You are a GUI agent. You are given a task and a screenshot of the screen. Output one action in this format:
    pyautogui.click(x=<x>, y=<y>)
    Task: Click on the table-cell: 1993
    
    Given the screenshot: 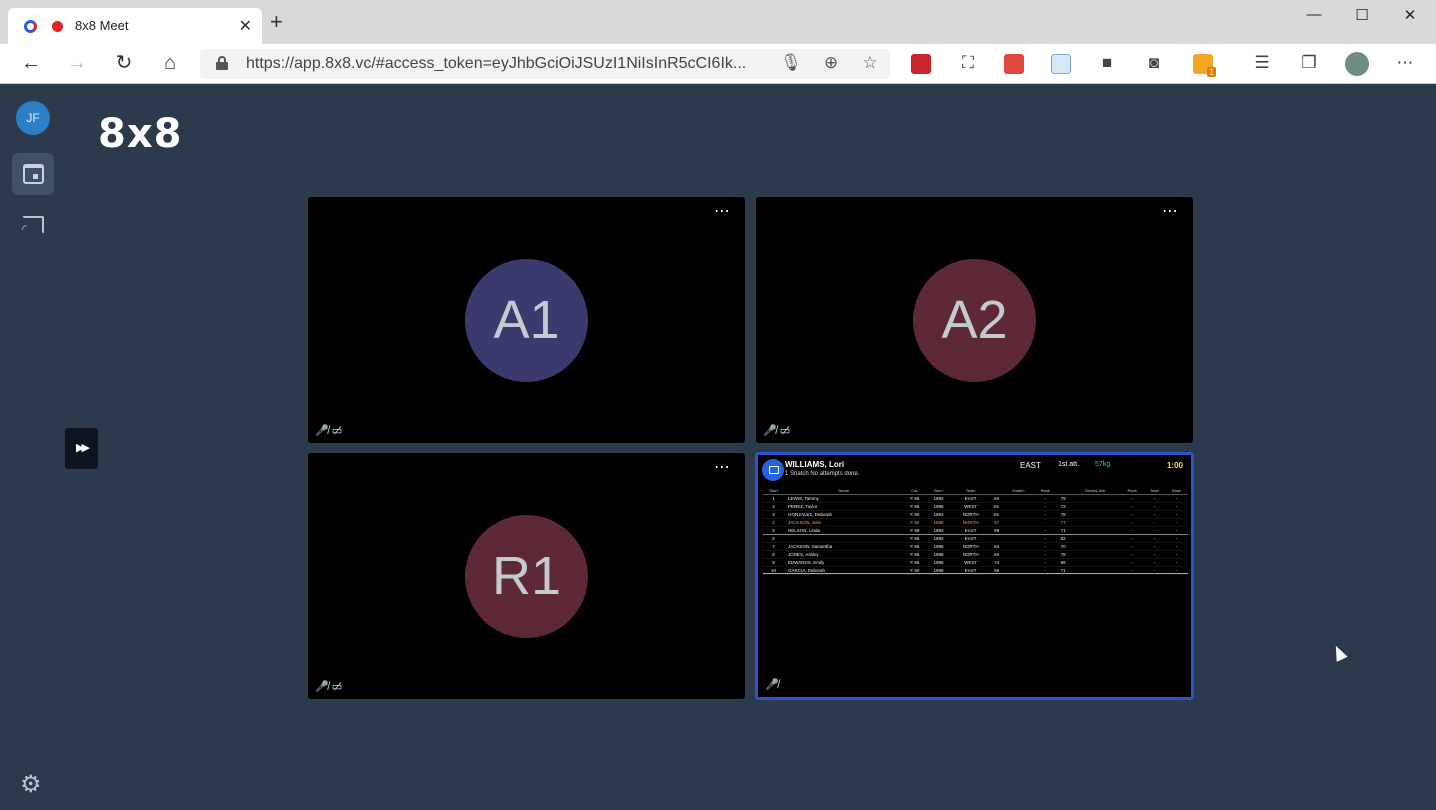 What is the action you would take?
    pyautogui.click(x=938, y=530)
    